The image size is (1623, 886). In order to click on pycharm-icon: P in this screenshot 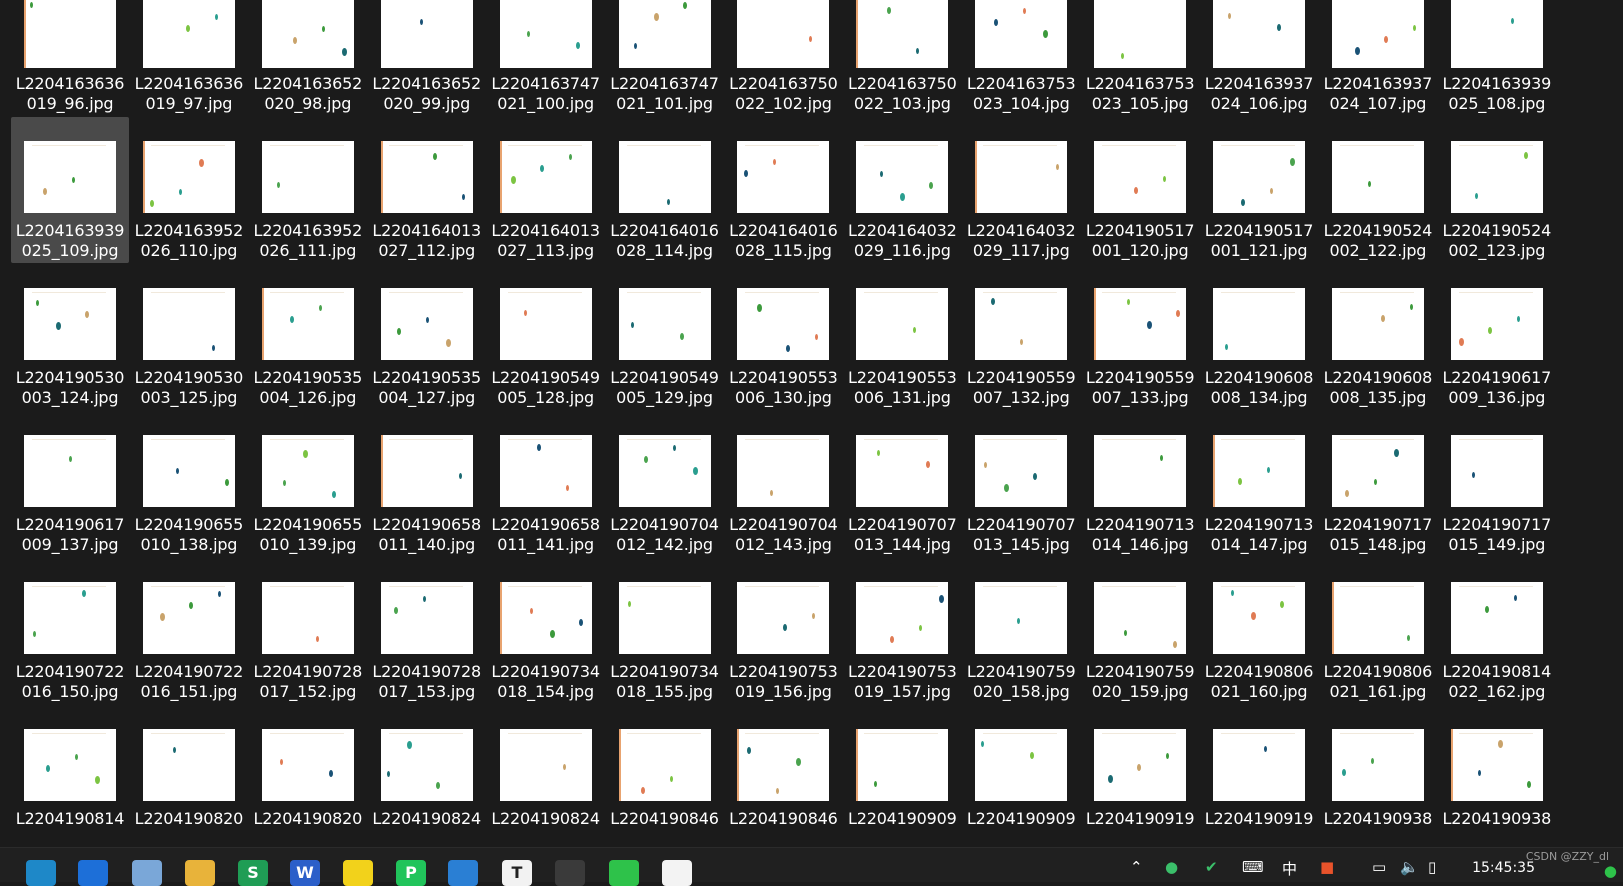, I will do `click(411, 873)`.